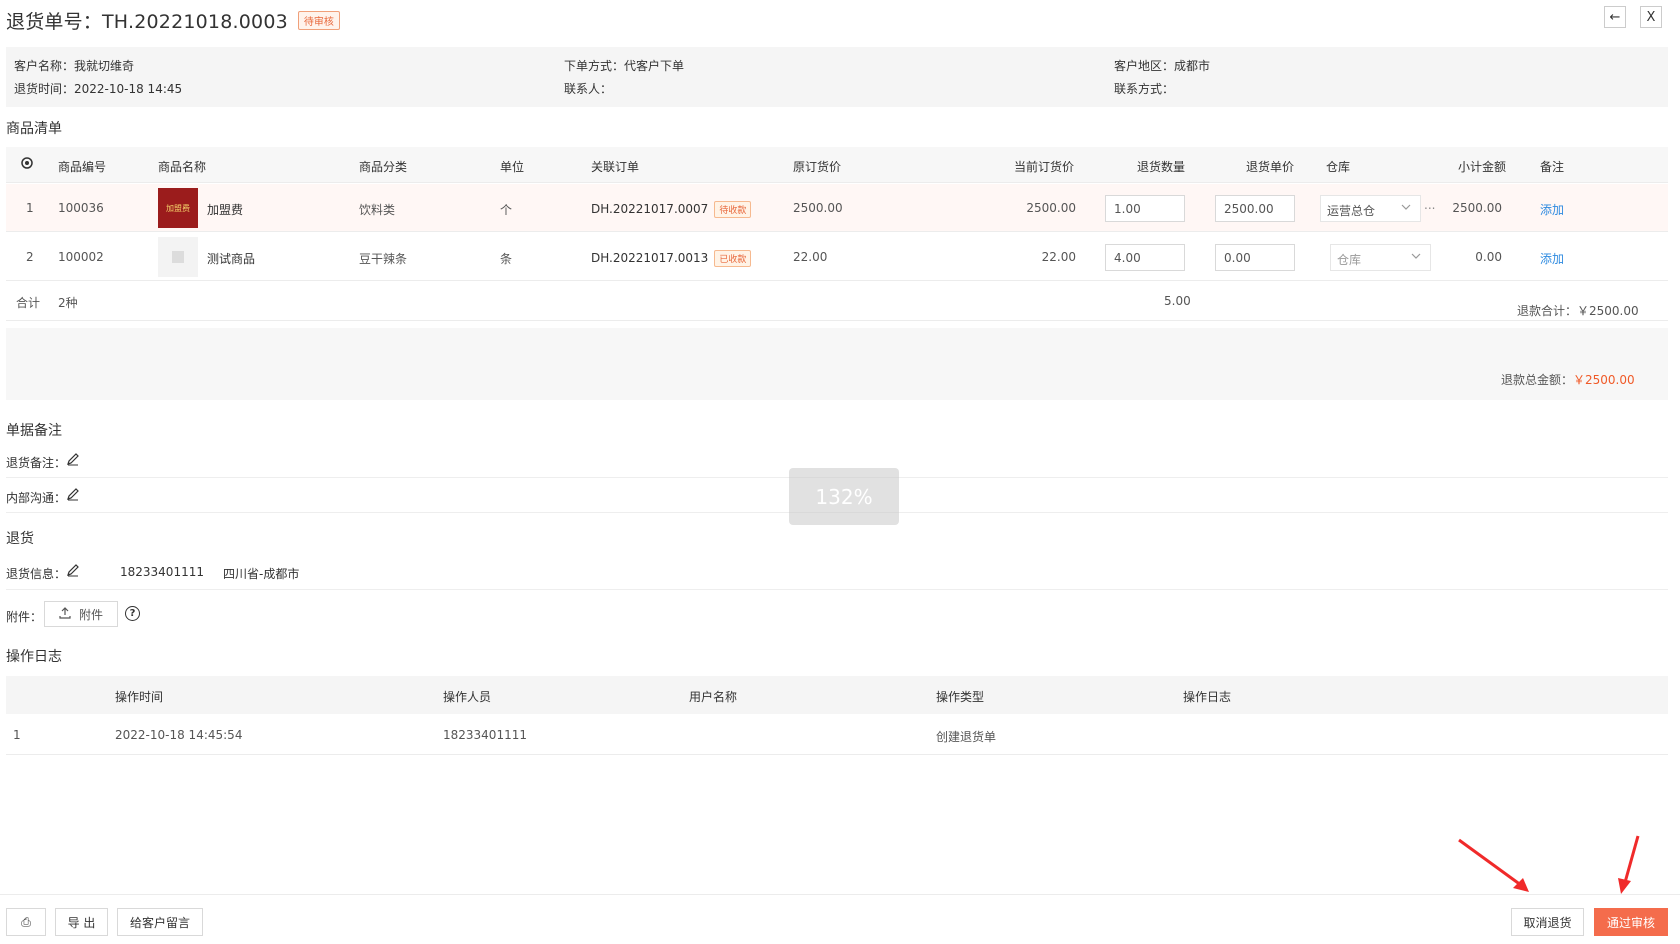 Image resolution: width=1680 pixels, height=944 pixels. What do you see at coordinates (615, 167) in the screenshot?
I see `col-order: 关联订单` at bounding box center [615, 167].